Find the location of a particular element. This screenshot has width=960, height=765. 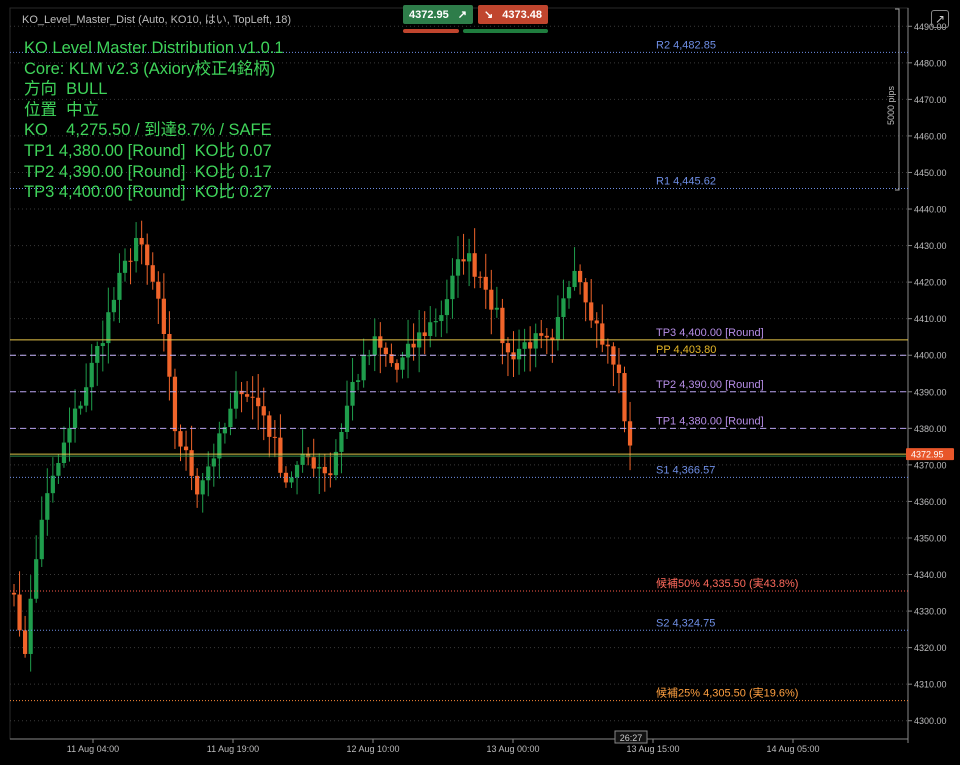

level-label: R1 4,445.62 is located at coordinates (686, 181).